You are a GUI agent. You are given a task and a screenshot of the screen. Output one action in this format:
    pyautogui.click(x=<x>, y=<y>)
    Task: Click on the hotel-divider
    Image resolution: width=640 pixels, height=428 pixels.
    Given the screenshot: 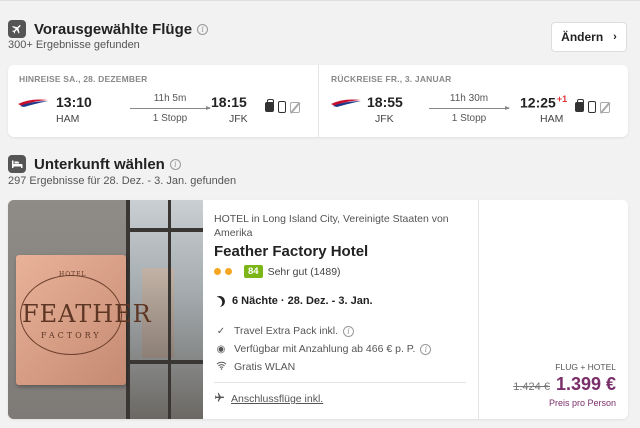 What is the action you would take?
    pyautogui.click(x=340, y=382)
    